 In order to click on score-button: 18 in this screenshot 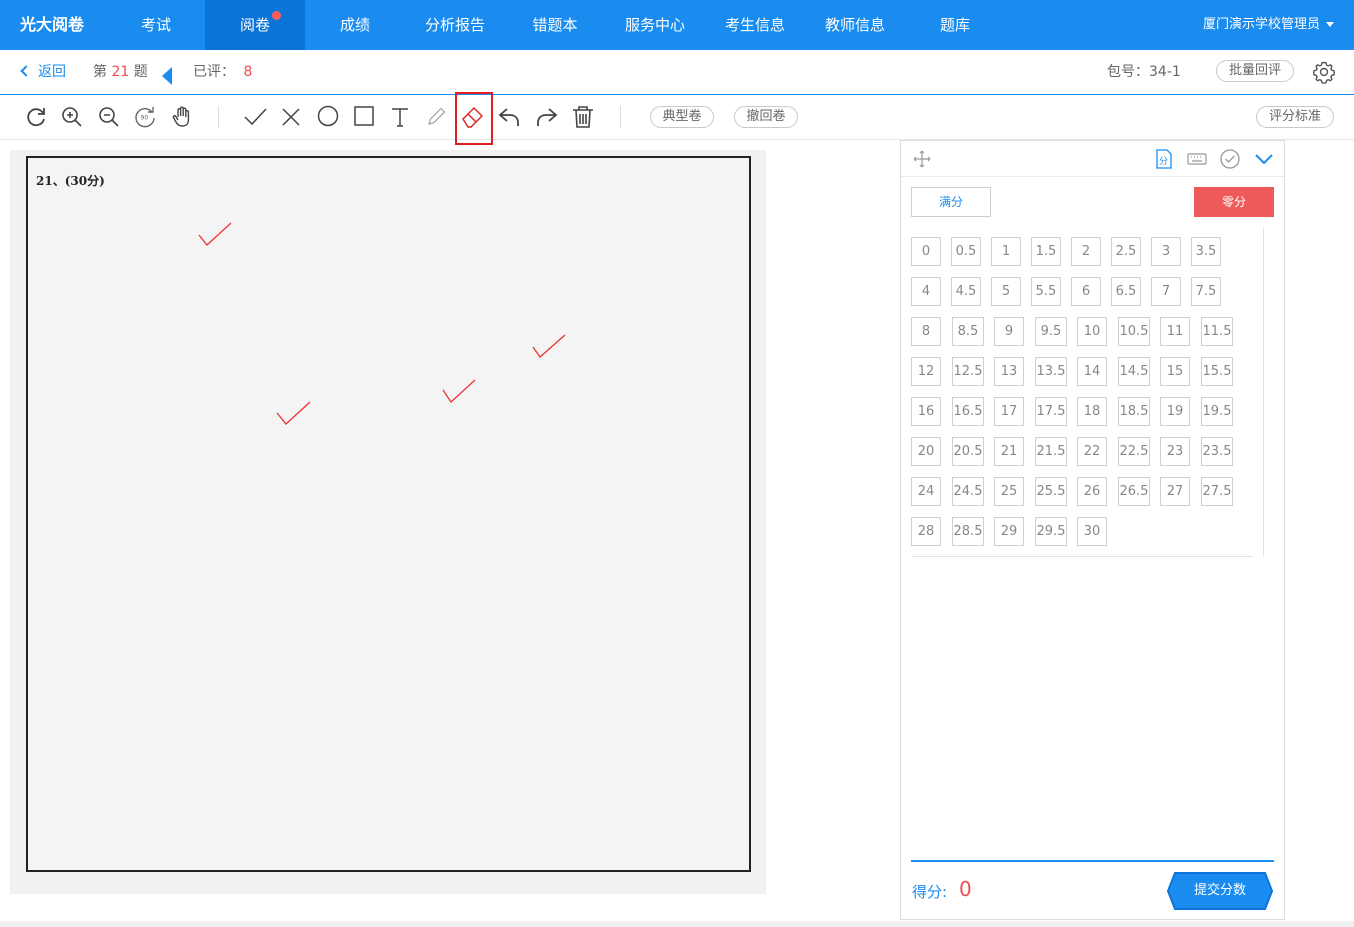, I will do `click(1092, 411)`.